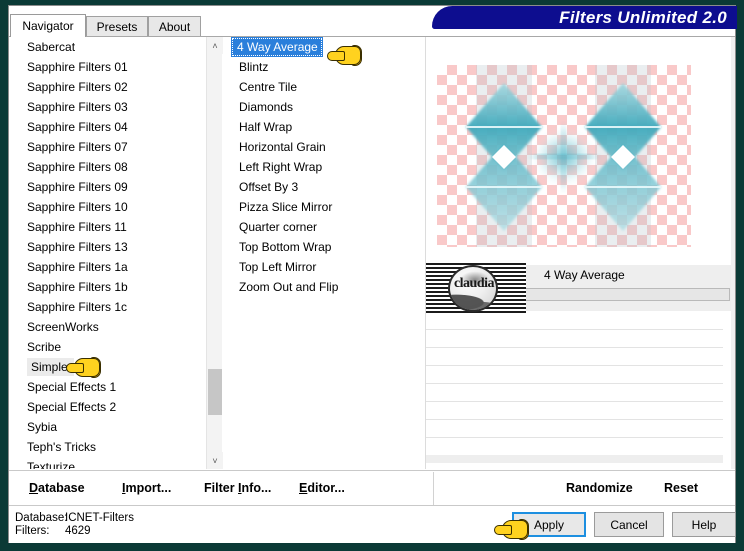 Image resolution: width=744 pixels, height=551 pixels. Describe the element at coordinates (599, 488) in the screenshot. I see `menu-randomize: Randomize` at that location.